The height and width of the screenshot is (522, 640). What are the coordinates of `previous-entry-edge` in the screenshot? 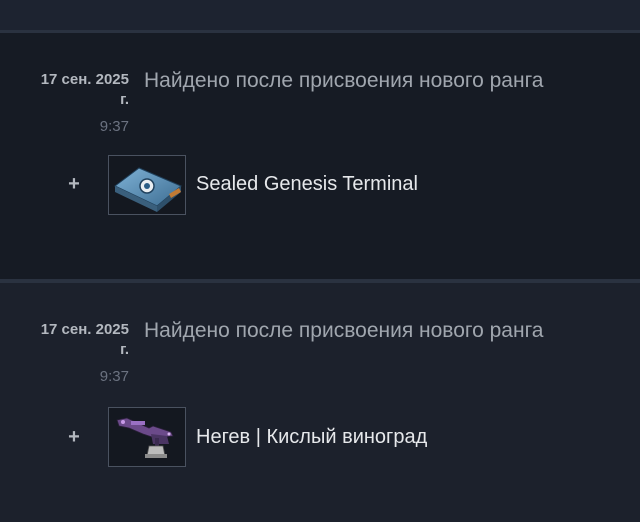 It's located at (320, 15).